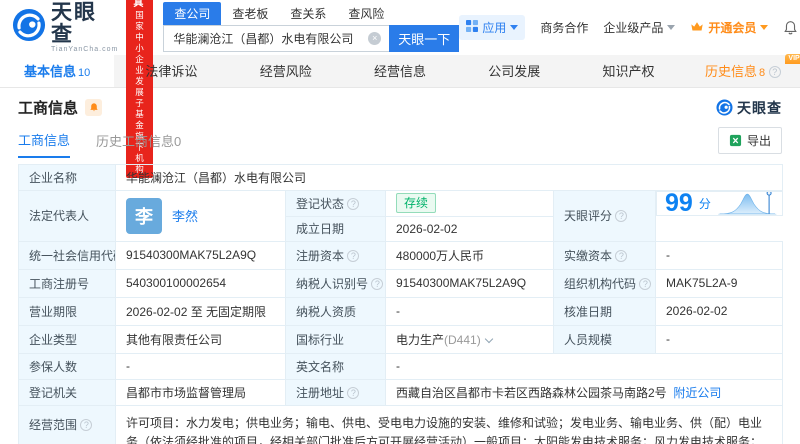  Describe the element at coordinates (749, 108) in the screenshot. I see `tianyancha-watermark-logo: 天眼查` at that location.